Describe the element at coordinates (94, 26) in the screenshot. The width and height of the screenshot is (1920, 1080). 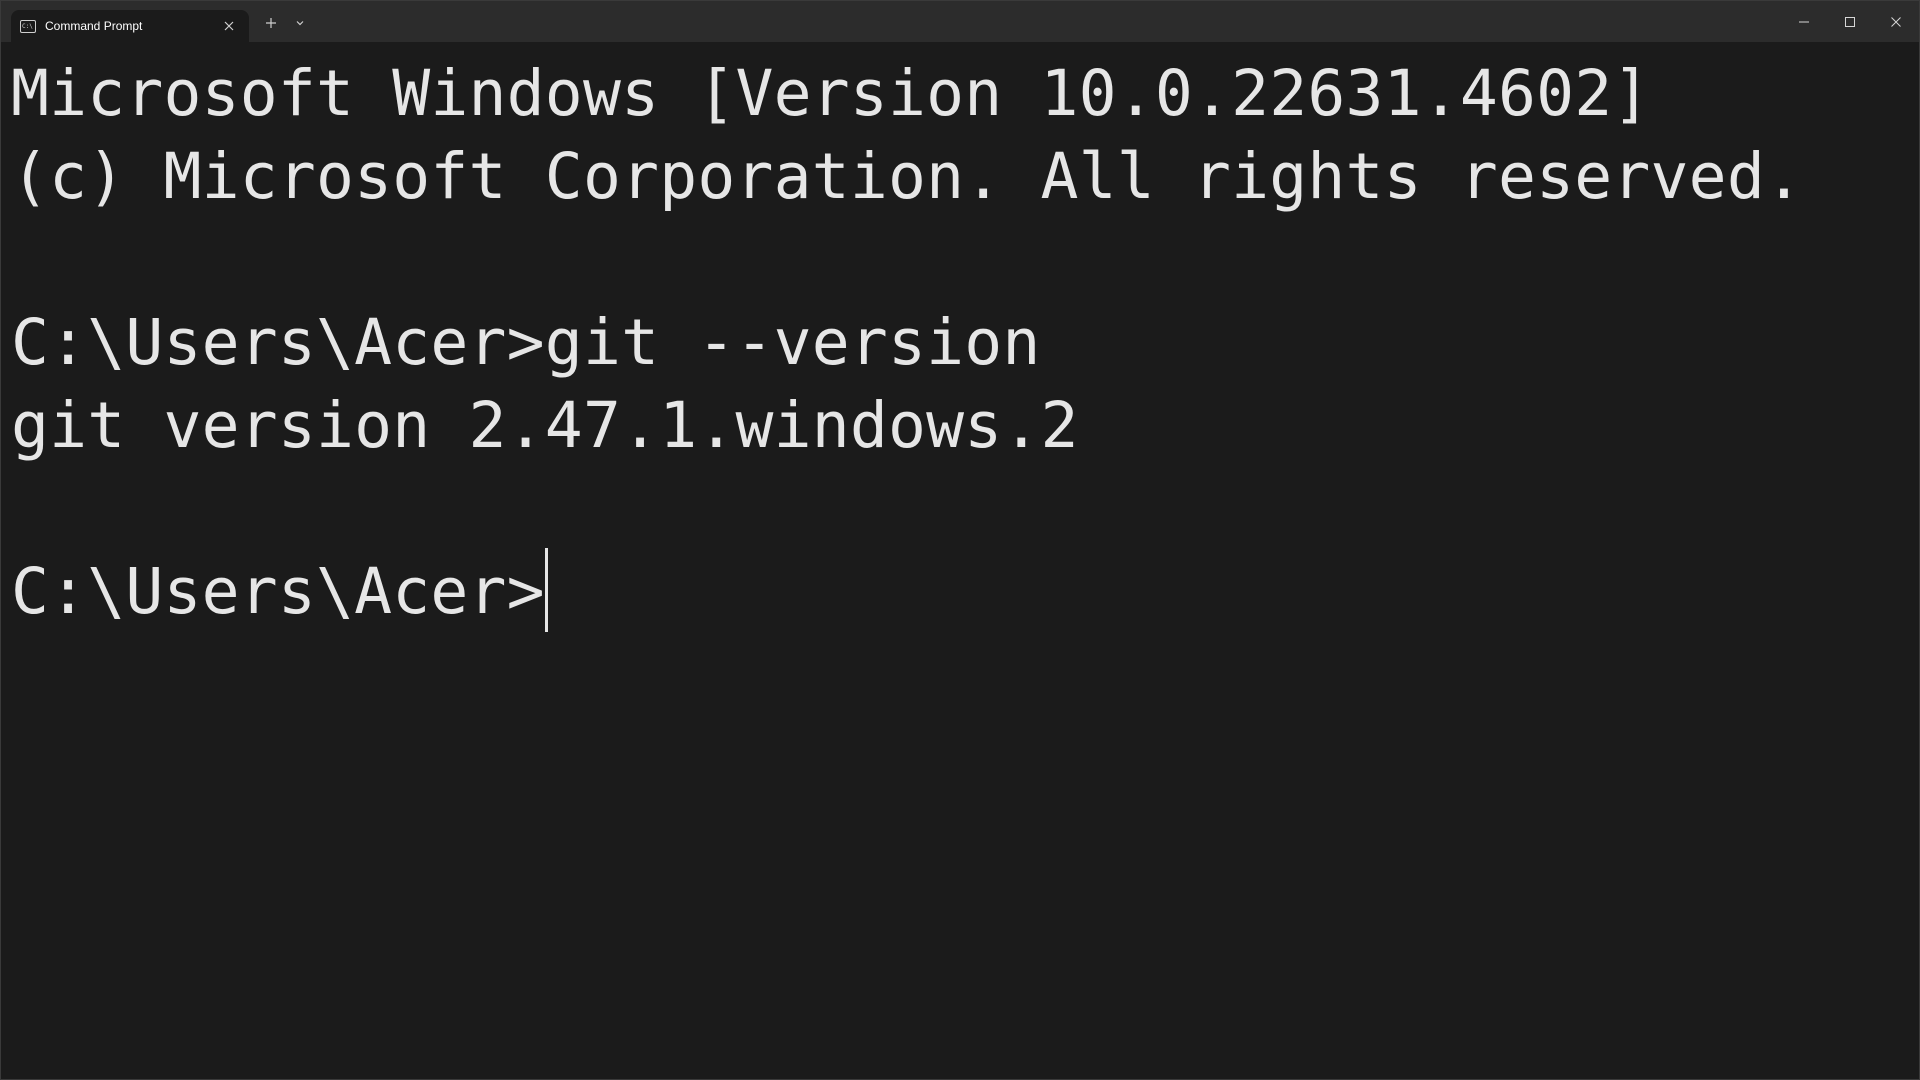
I see `tab-title: Command Prompt` at that location.